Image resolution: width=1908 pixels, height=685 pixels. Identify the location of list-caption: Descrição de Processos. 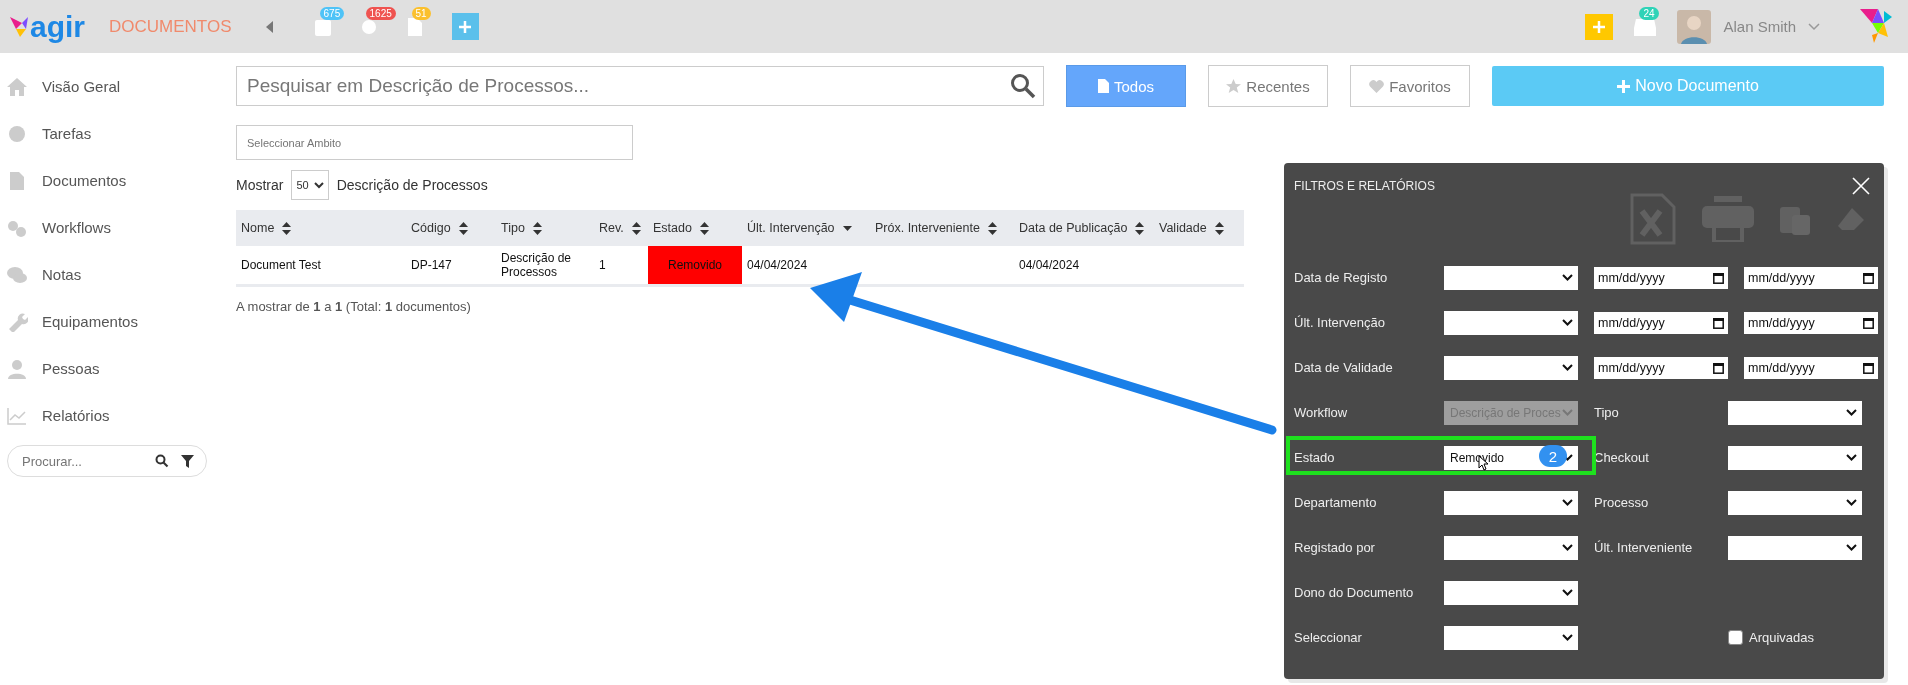
(412, 185).